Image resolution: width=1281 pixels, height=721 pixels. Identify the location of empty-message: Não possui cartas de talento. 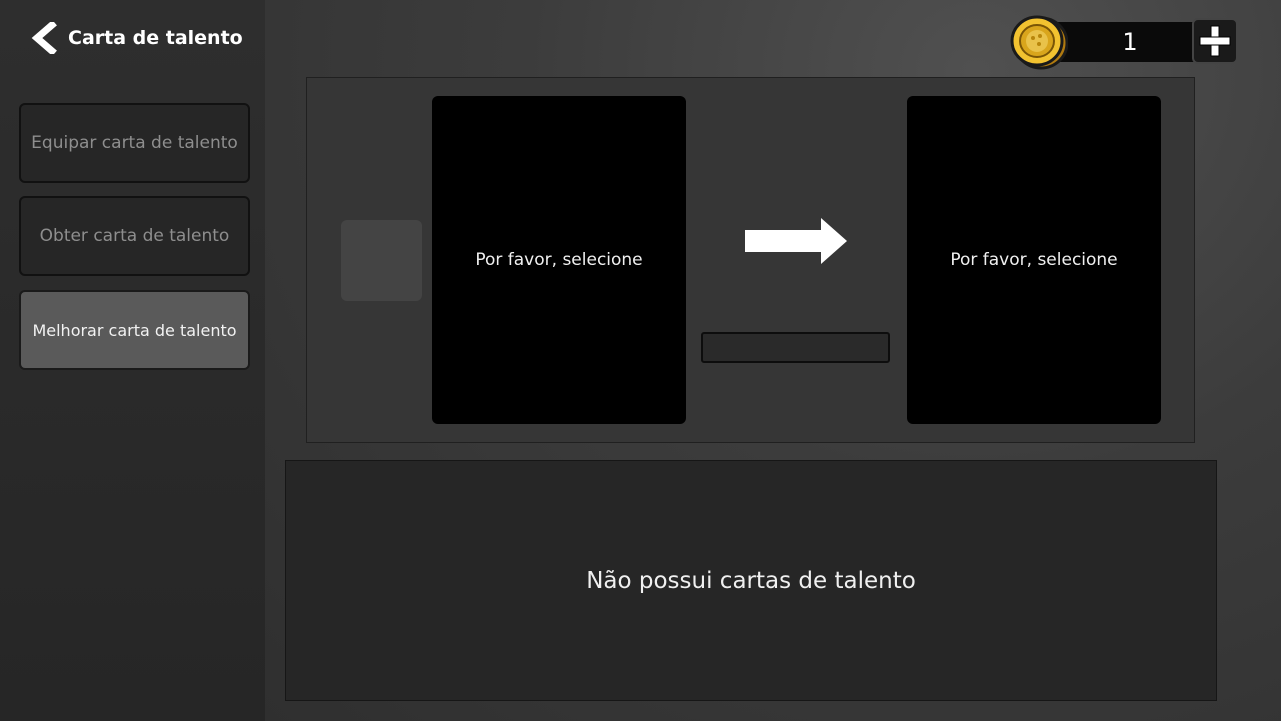
(751, 580).